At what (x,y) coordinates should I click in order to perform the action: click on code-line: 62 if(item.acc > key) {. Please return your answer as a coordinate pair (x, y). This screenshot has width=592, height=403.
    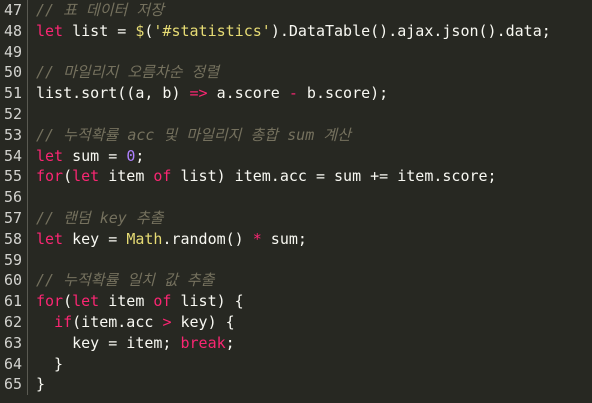
    Looking at the image, I should click on (296, 322).